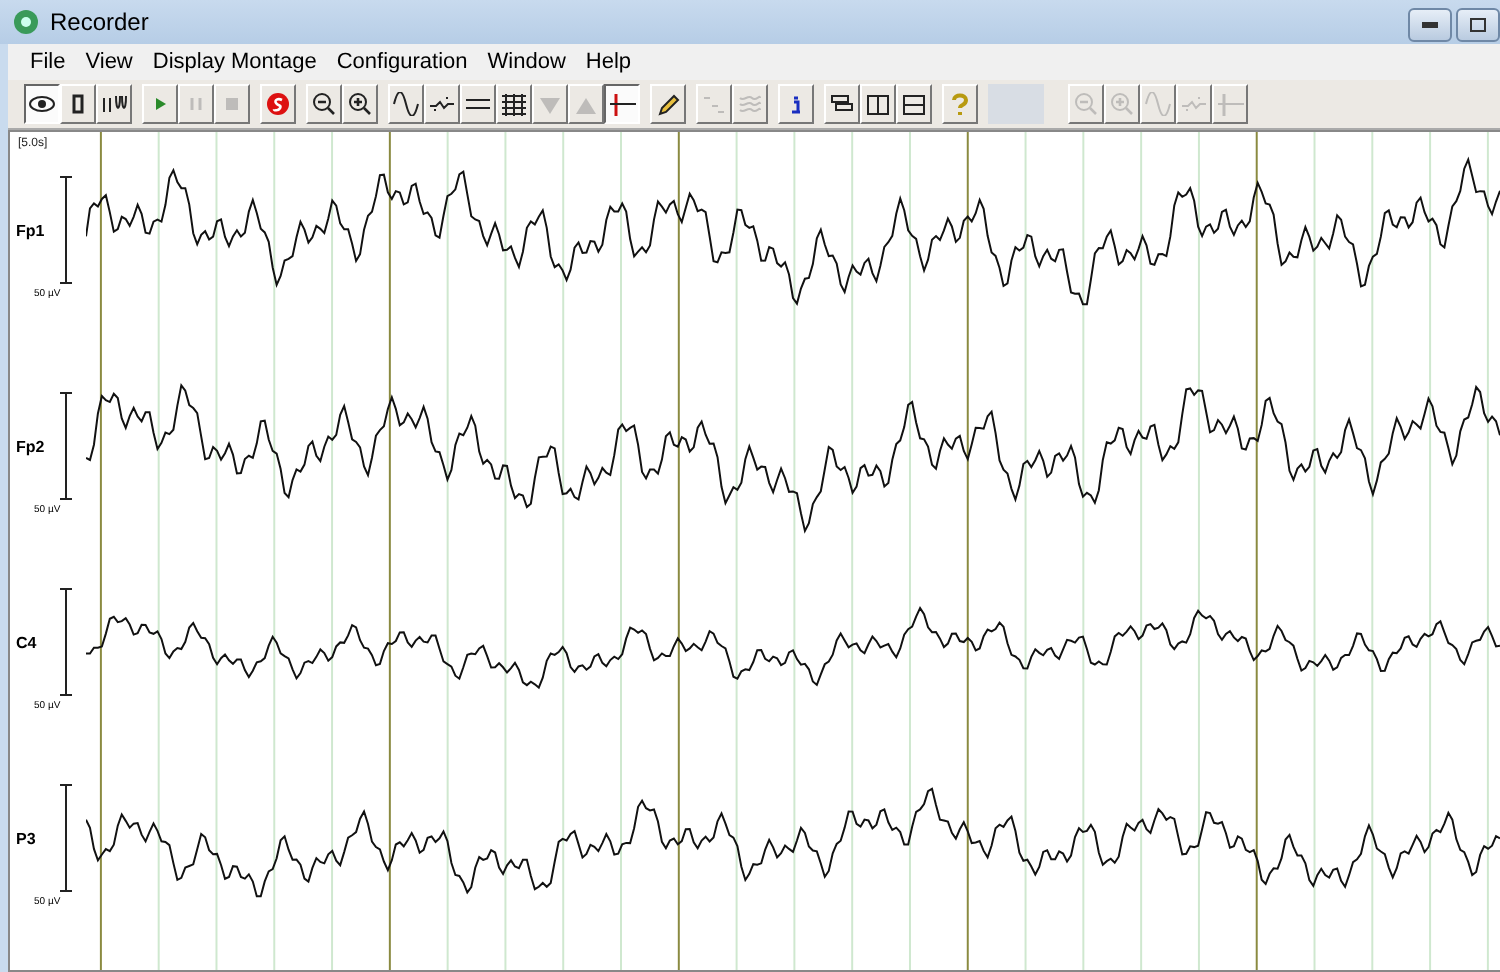 This screenshot has height=972, width=1500. Describe the element at coordinates (878, 104) in the screenshot. I see `columns-icon` at that location.